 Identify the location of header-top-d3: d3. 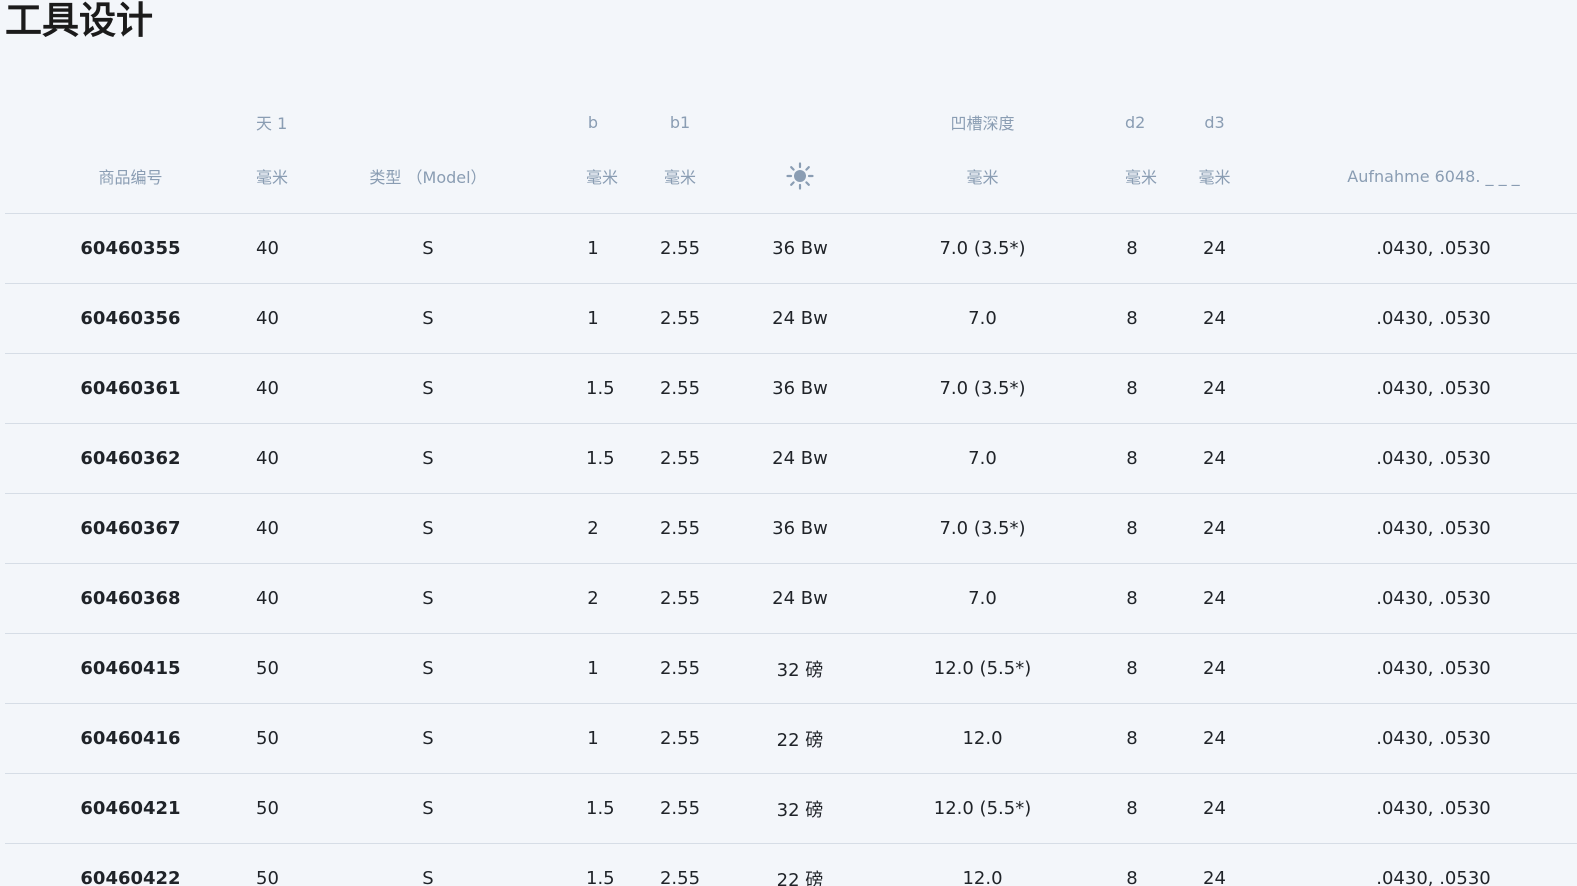
(1214, 122).